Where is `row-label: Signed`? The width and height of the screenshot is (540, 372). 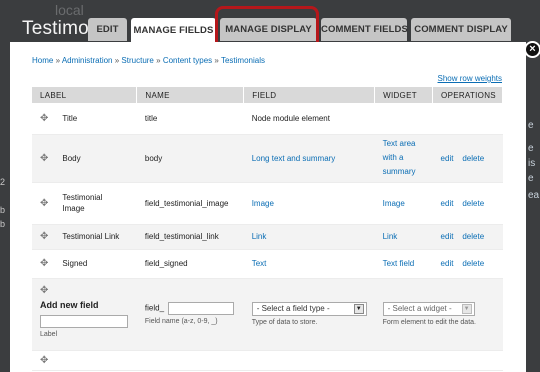 row-label: Signed is located at coordinates (75, 263).